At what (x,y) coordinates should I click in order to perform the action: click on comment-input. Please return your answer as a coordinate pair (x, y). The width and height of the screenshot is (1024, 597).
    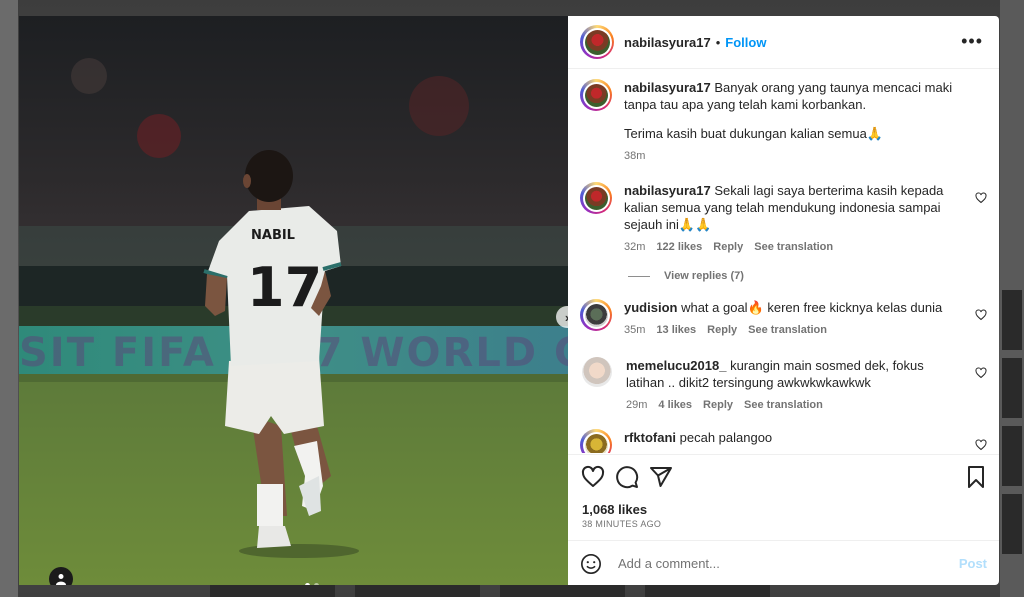
    Looking at the image, I should click on (787, 563).